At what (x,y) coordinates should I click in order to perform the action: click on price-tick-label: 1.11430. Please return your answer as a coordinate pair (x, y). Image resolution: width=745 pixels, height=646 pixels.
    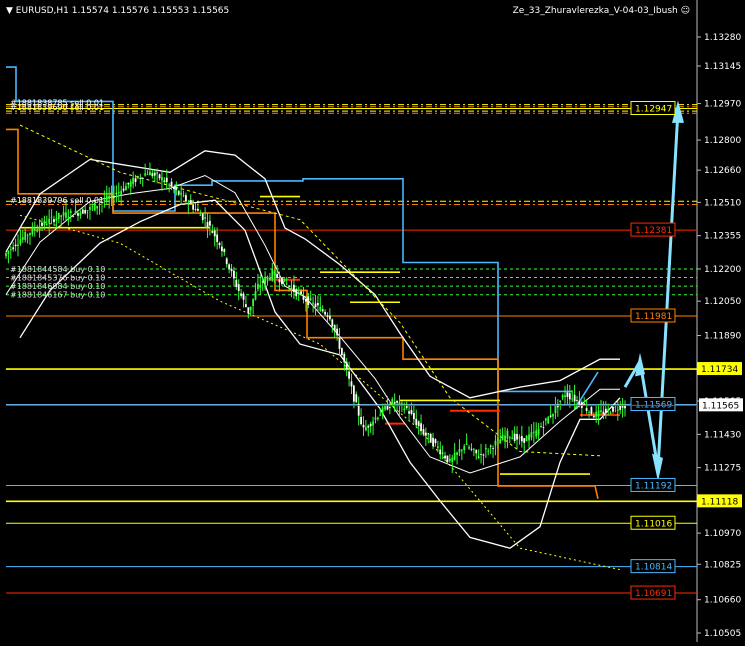
    Looking at the image, I should click on (722, 435).